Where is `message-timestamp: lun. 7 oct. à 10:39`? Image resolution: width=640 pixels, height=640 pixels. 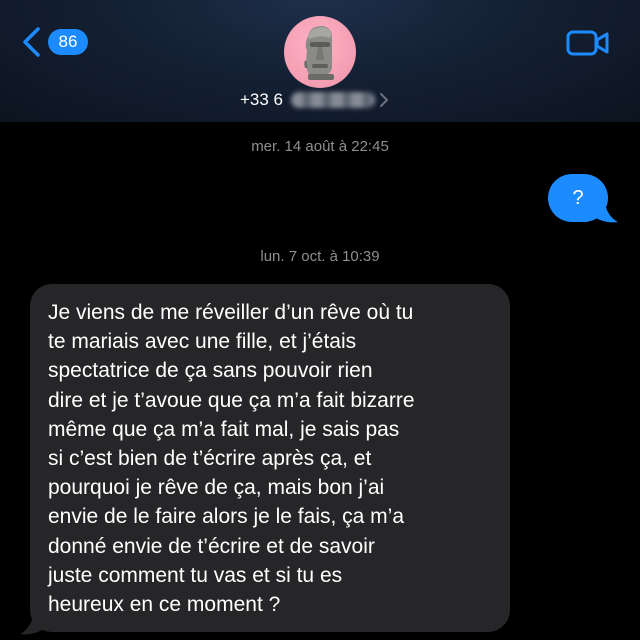
message-timestamp: lun. 7 oct. à 10:39 is located at coordinates (320, 256).